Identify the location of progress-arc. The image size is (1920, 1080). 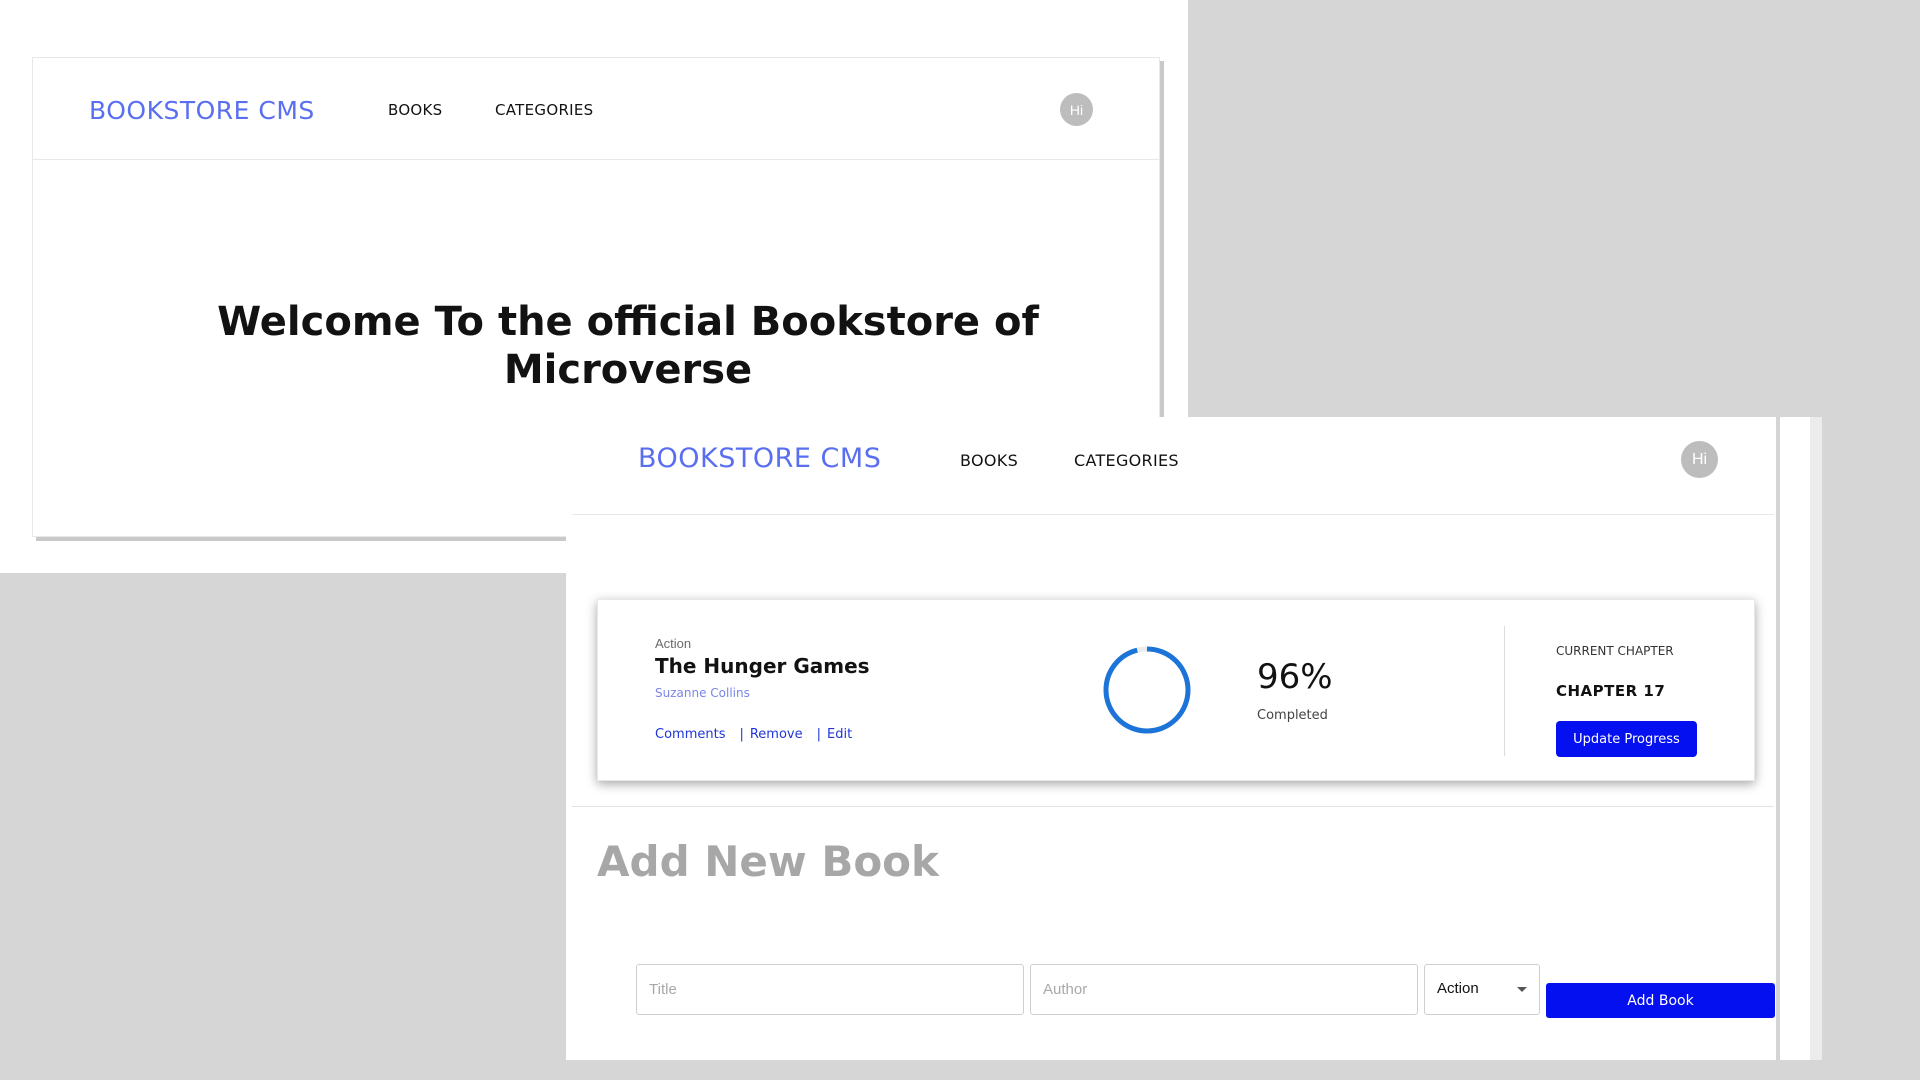
(1147, 690).